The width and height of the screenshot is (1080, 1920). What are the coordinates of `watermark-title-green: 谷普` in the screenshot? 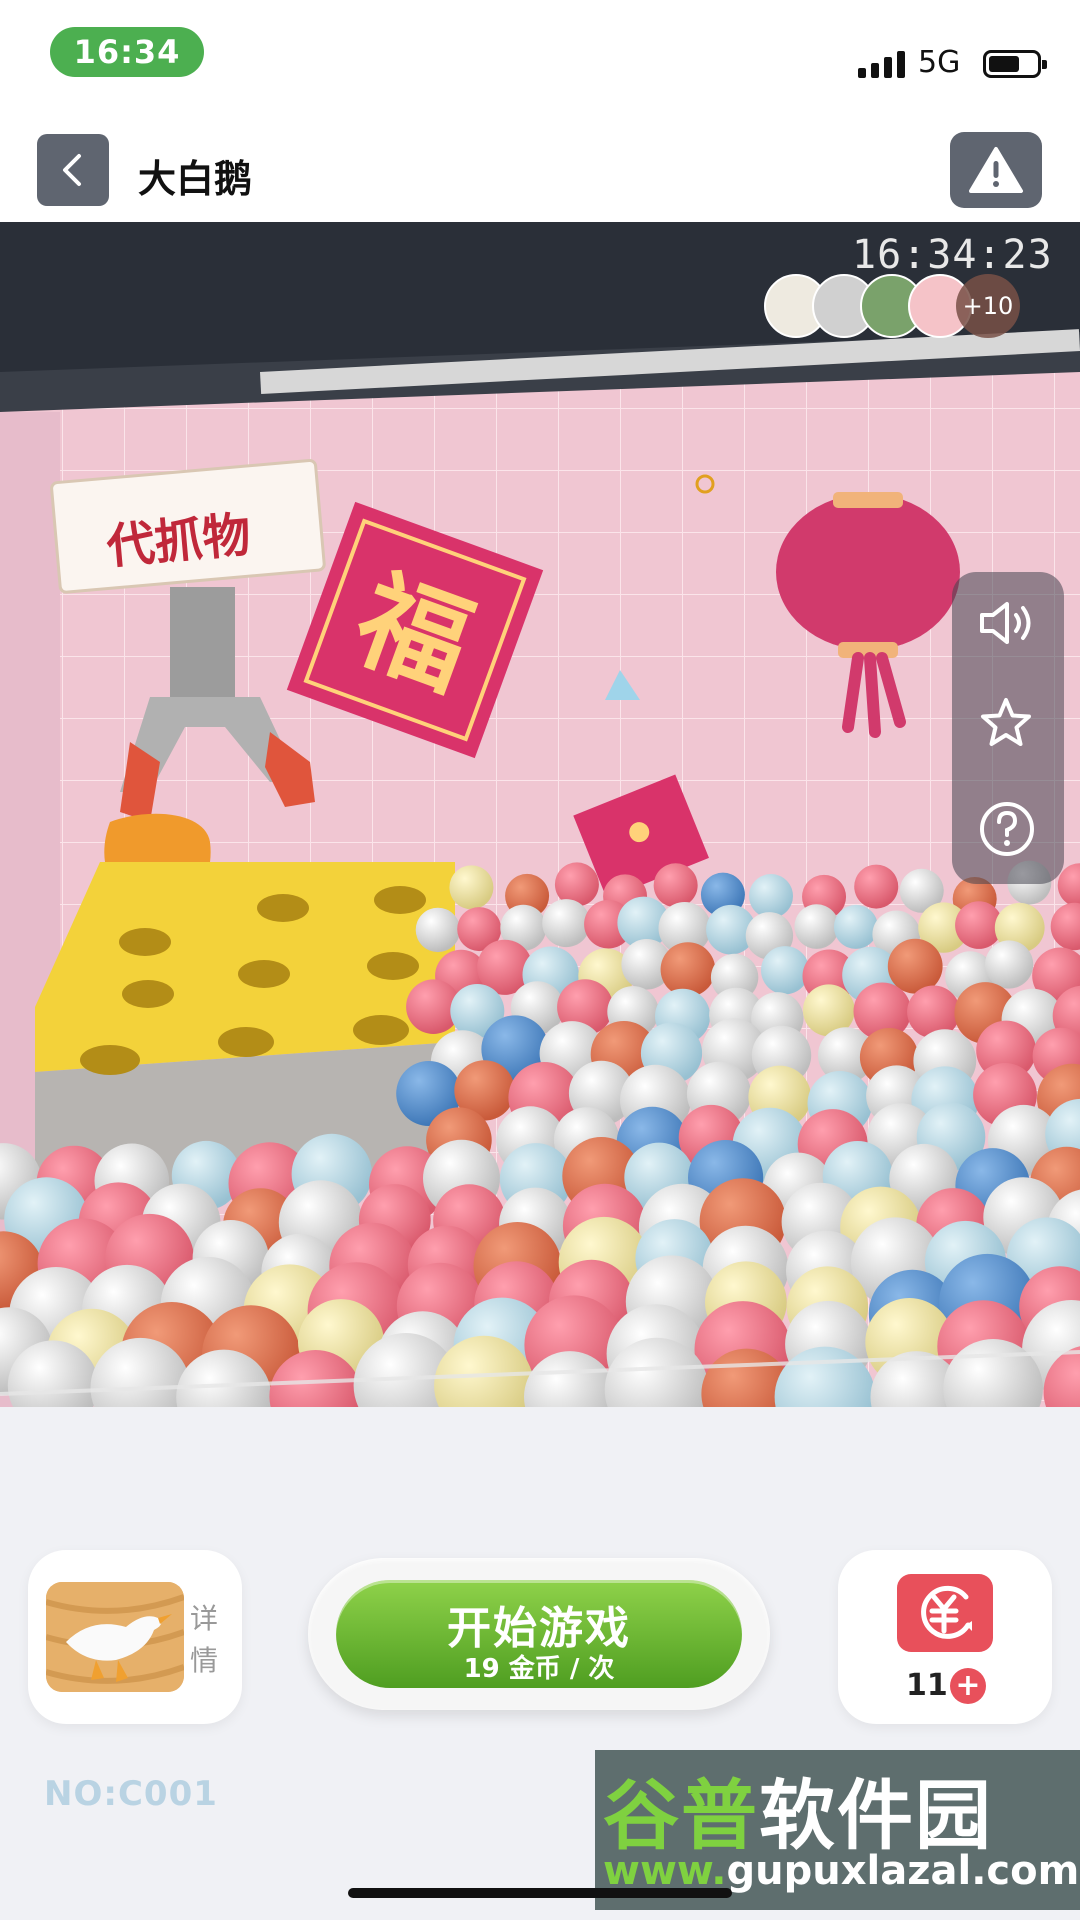 It's located at (681, 1815).